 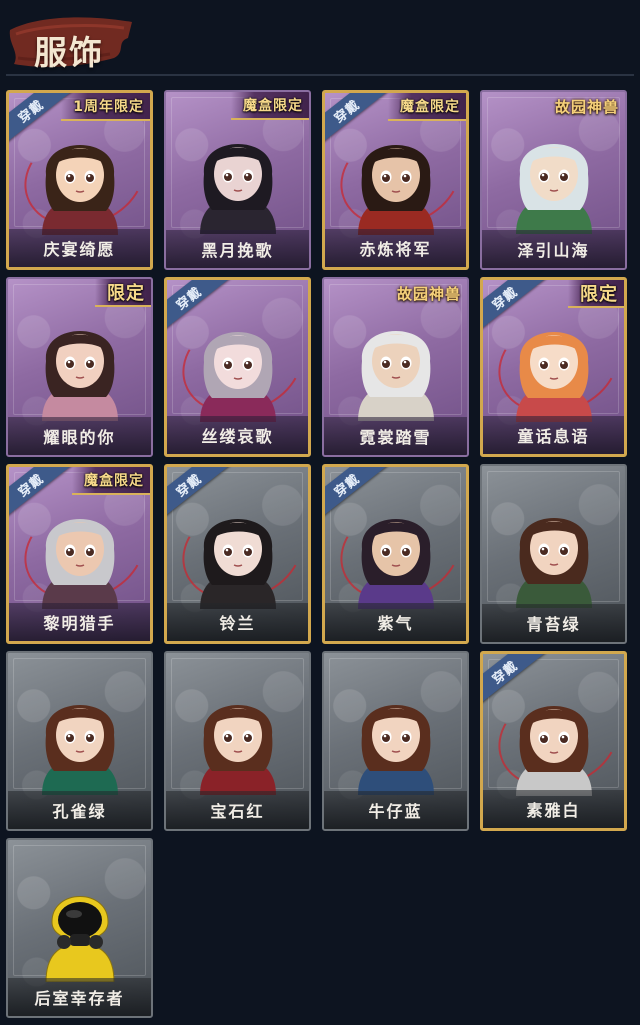 I want to click on costume-card: 穿戴 铃兰, so click(x=237, y=554).